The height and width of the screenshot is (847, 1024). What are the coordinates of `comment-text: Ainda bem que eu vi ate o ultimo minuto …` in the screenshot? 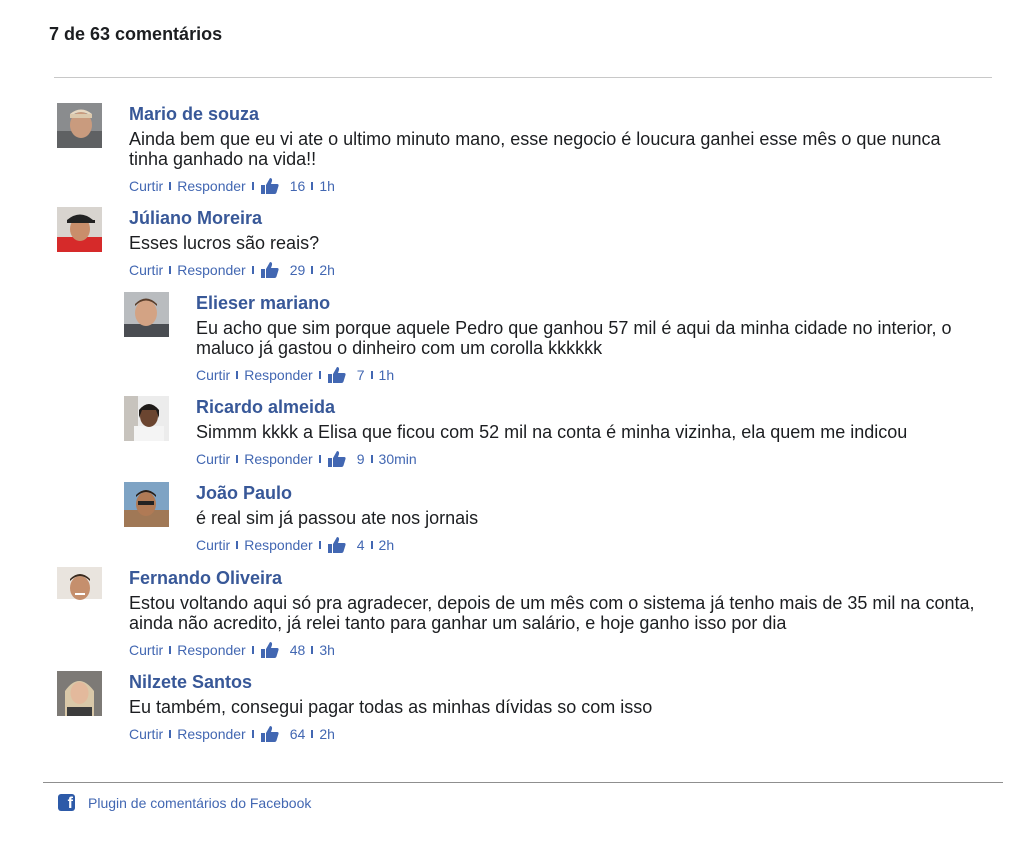 It's located at (535, 149).